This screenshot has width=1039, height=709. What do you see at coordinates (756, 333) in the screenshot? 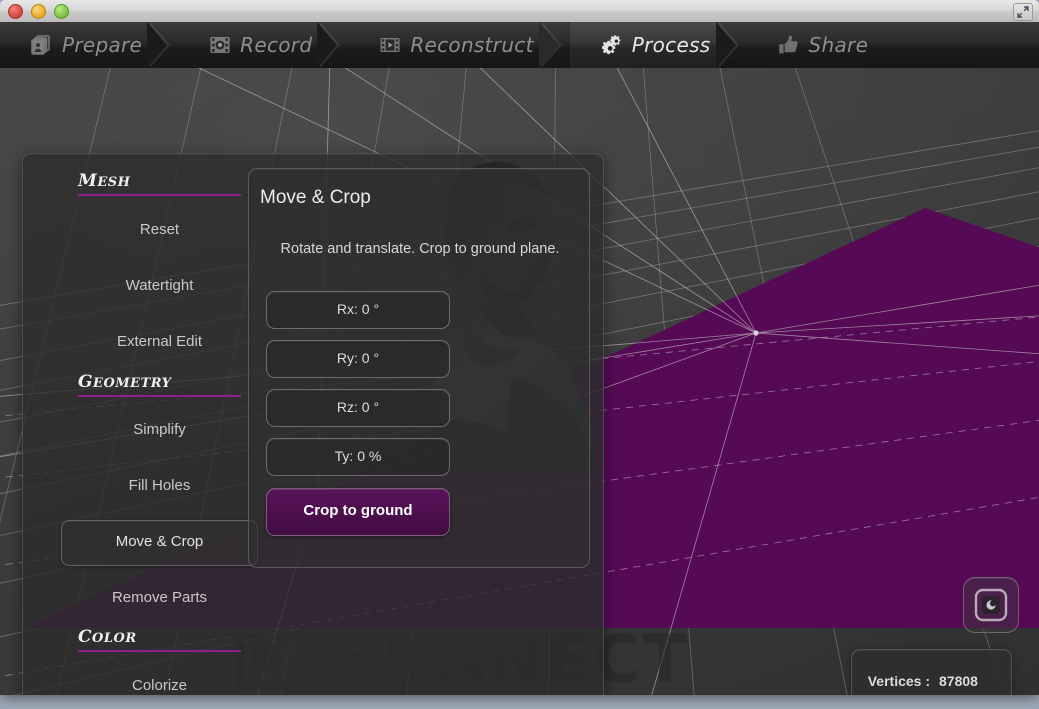
I see `camera-origin-point` at bounding box center [756, 333].